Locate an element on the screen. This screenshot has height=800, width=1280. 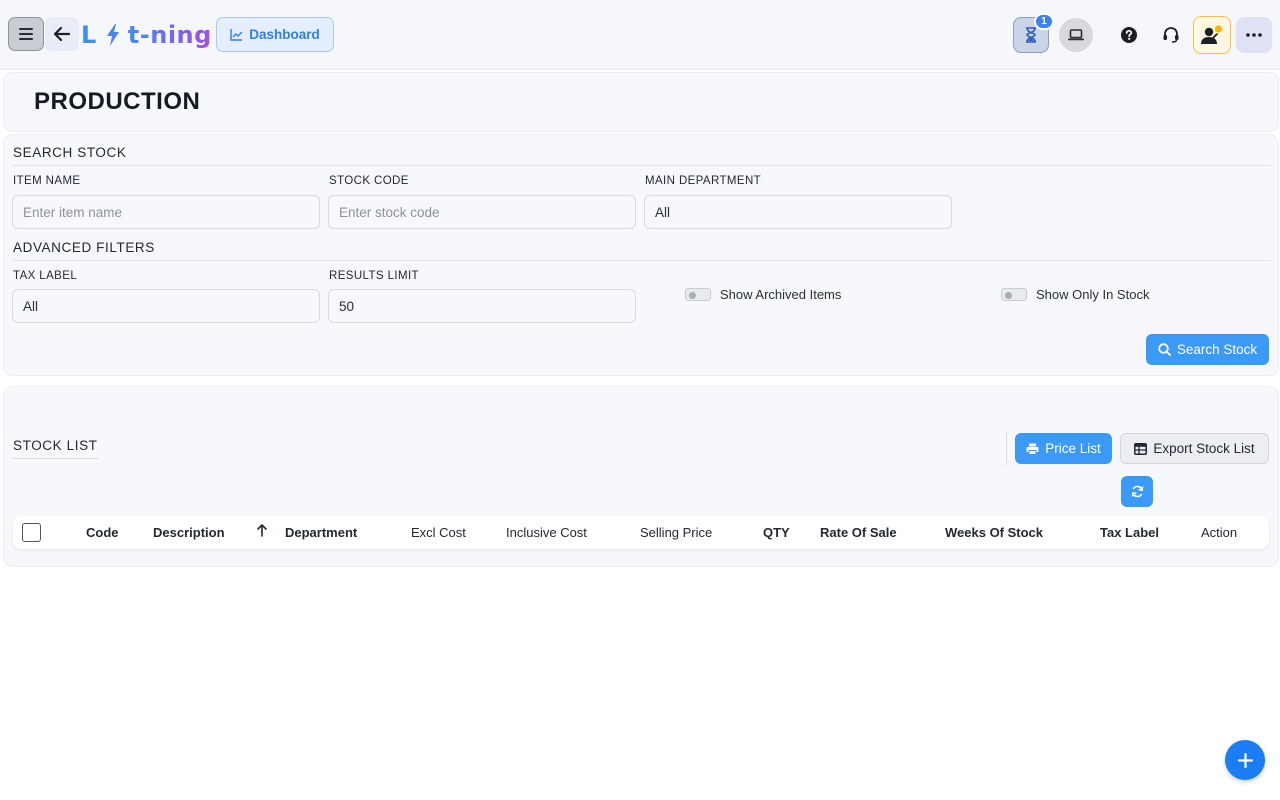
tasks-button: 1 is located at coordinates (1033, 33).